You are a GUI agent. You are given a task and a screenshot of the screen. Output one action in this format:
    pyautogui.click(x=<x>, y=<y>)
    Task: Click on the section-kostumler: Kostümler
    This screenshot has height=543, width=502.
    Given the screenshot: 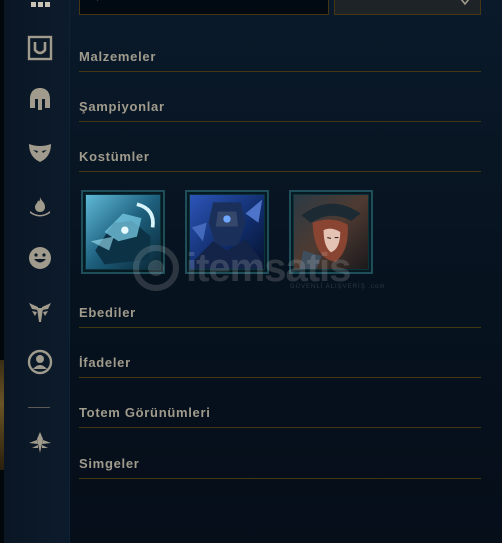 What is the action you would take?
    pyautogui.click(x=280, y=160)
    